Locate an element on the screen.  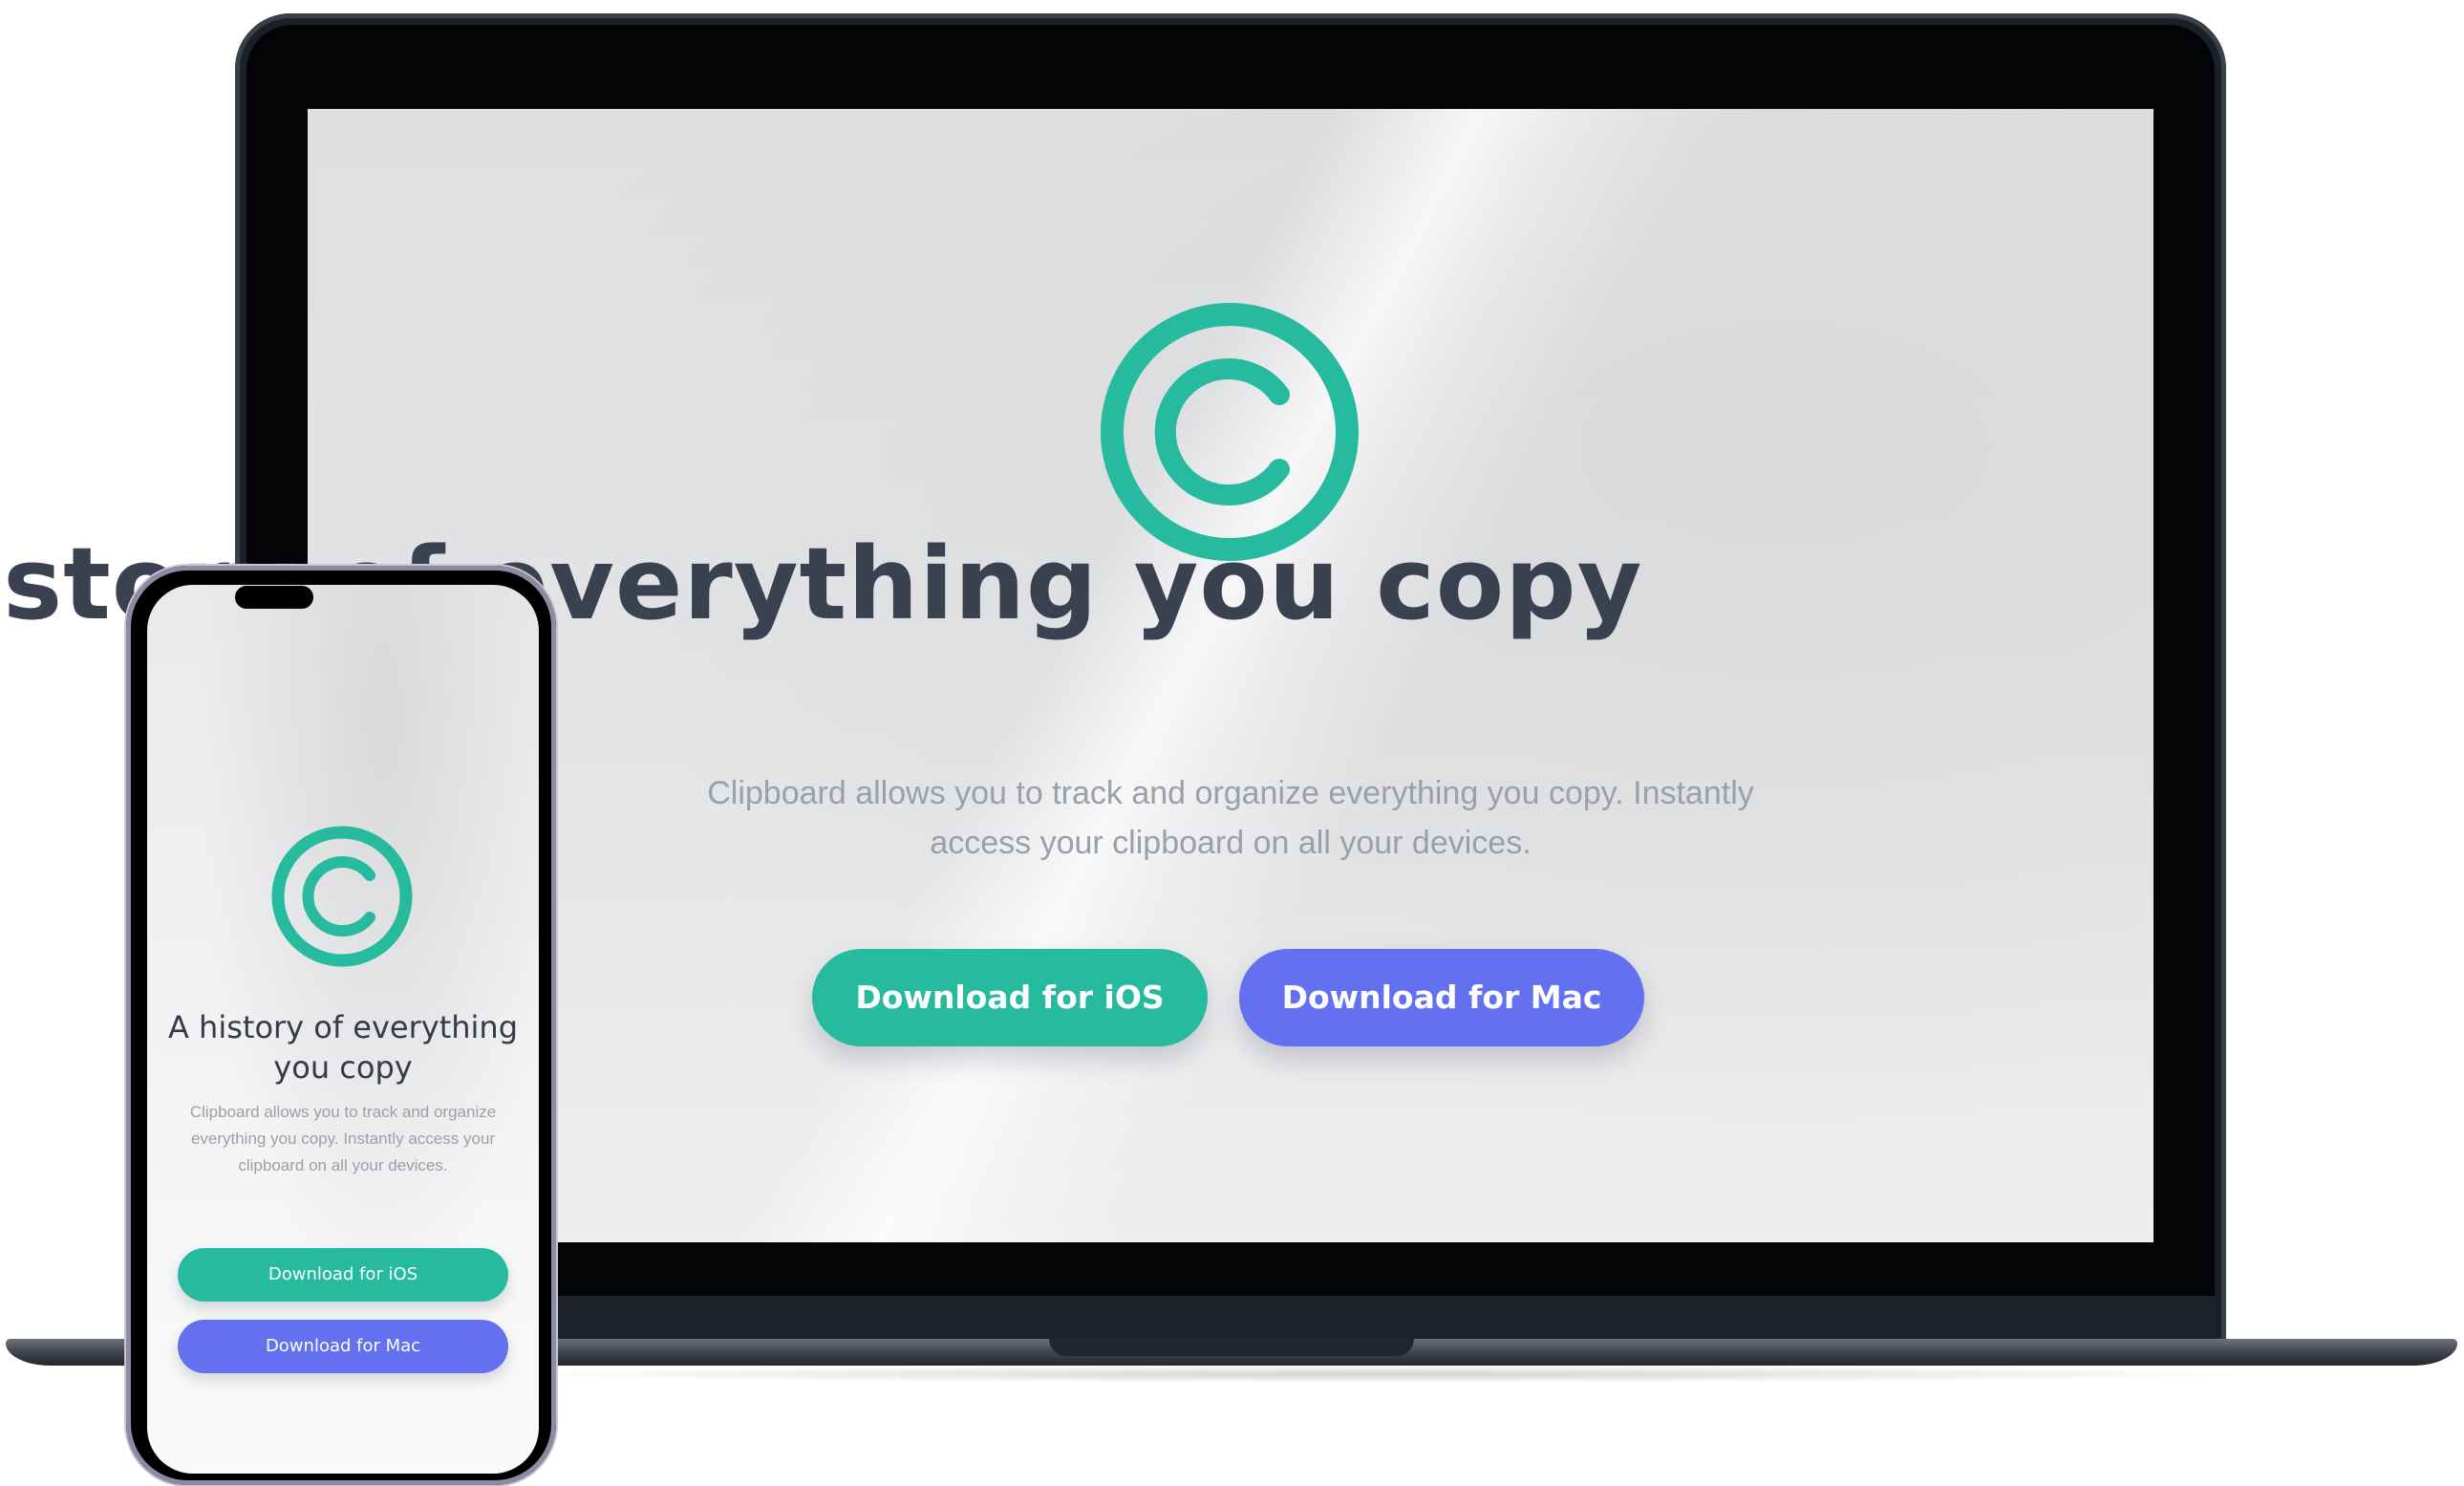
laptop-hinge-notch is located at coordinates (1231, 1347).